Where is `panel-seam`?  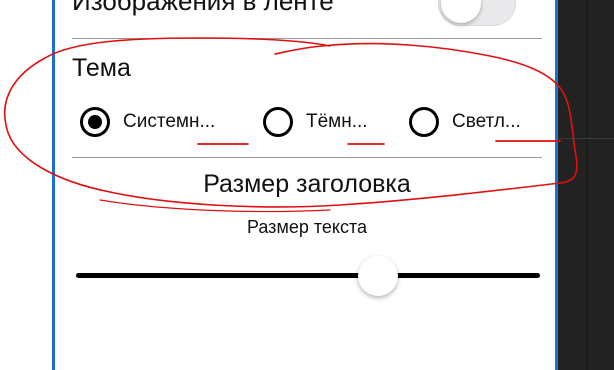
panel-seam is located at coordinates (587, 185).